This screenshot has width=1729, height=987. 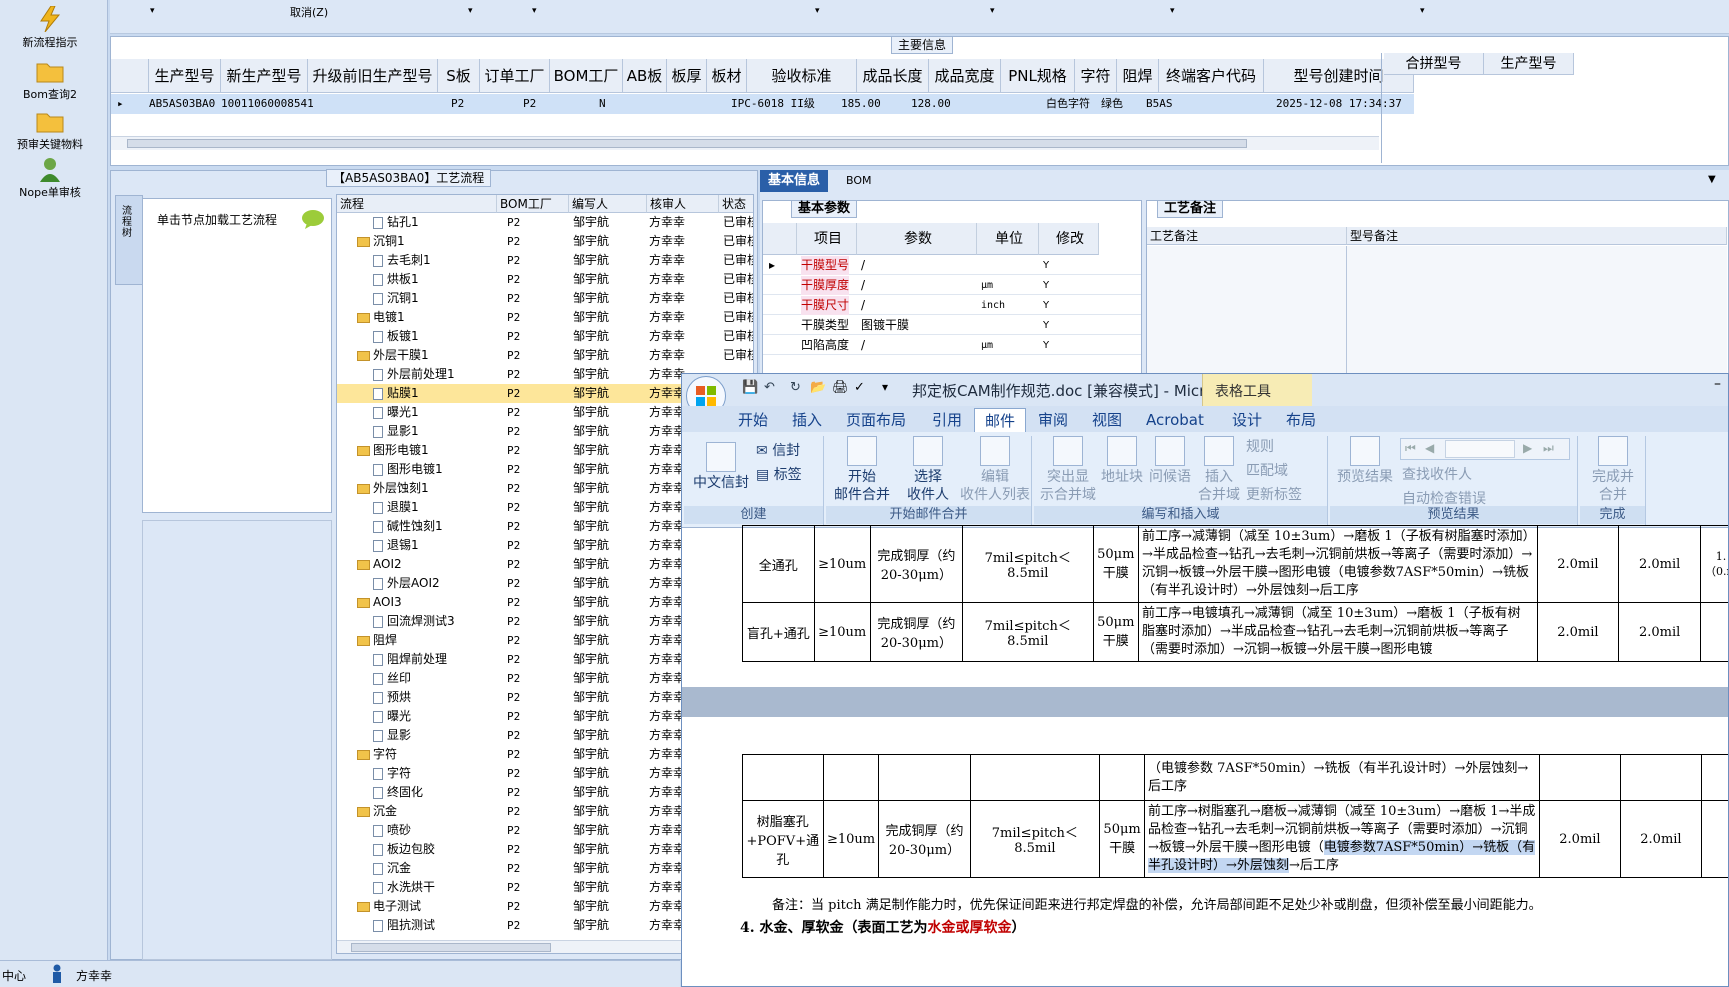 What do you see at coordinates (408, 526) in the screenshot?
I see `tree-node-label: 碱性蚀刻1` at bounding box center [408, 526].